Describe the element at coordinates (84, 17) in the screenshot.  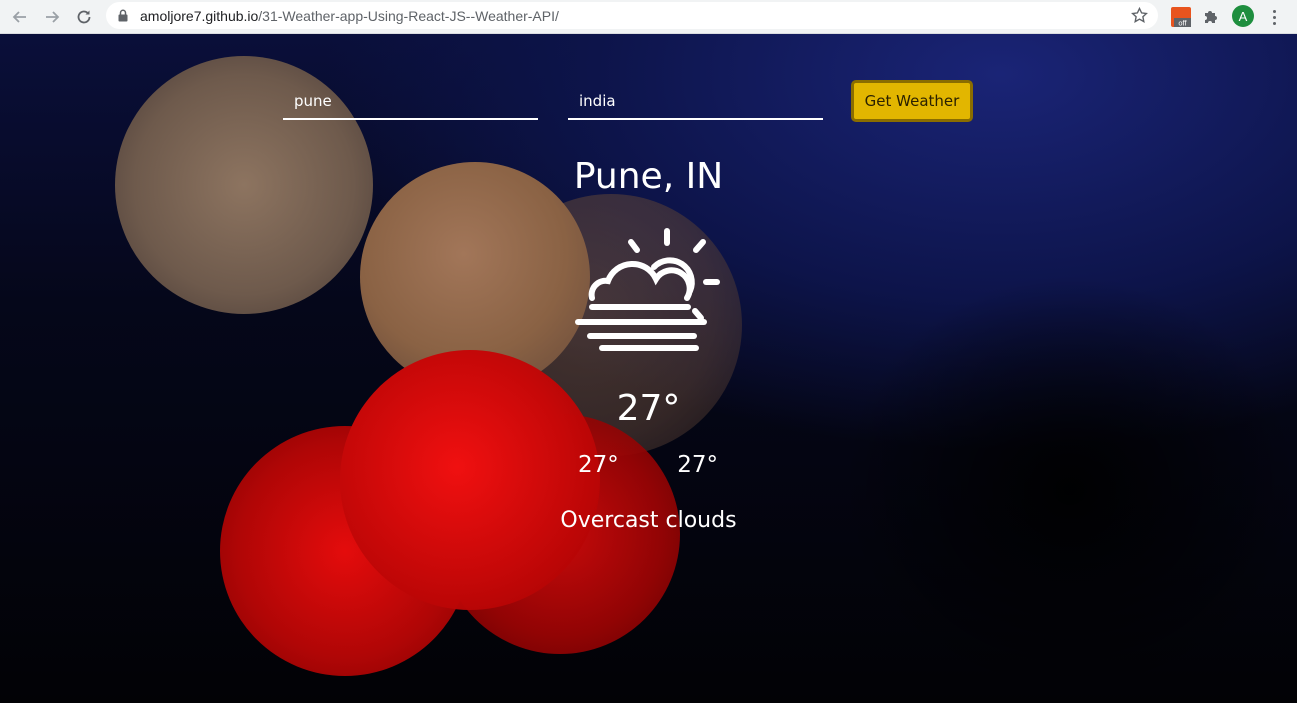
I see `reload-icon` at that location.